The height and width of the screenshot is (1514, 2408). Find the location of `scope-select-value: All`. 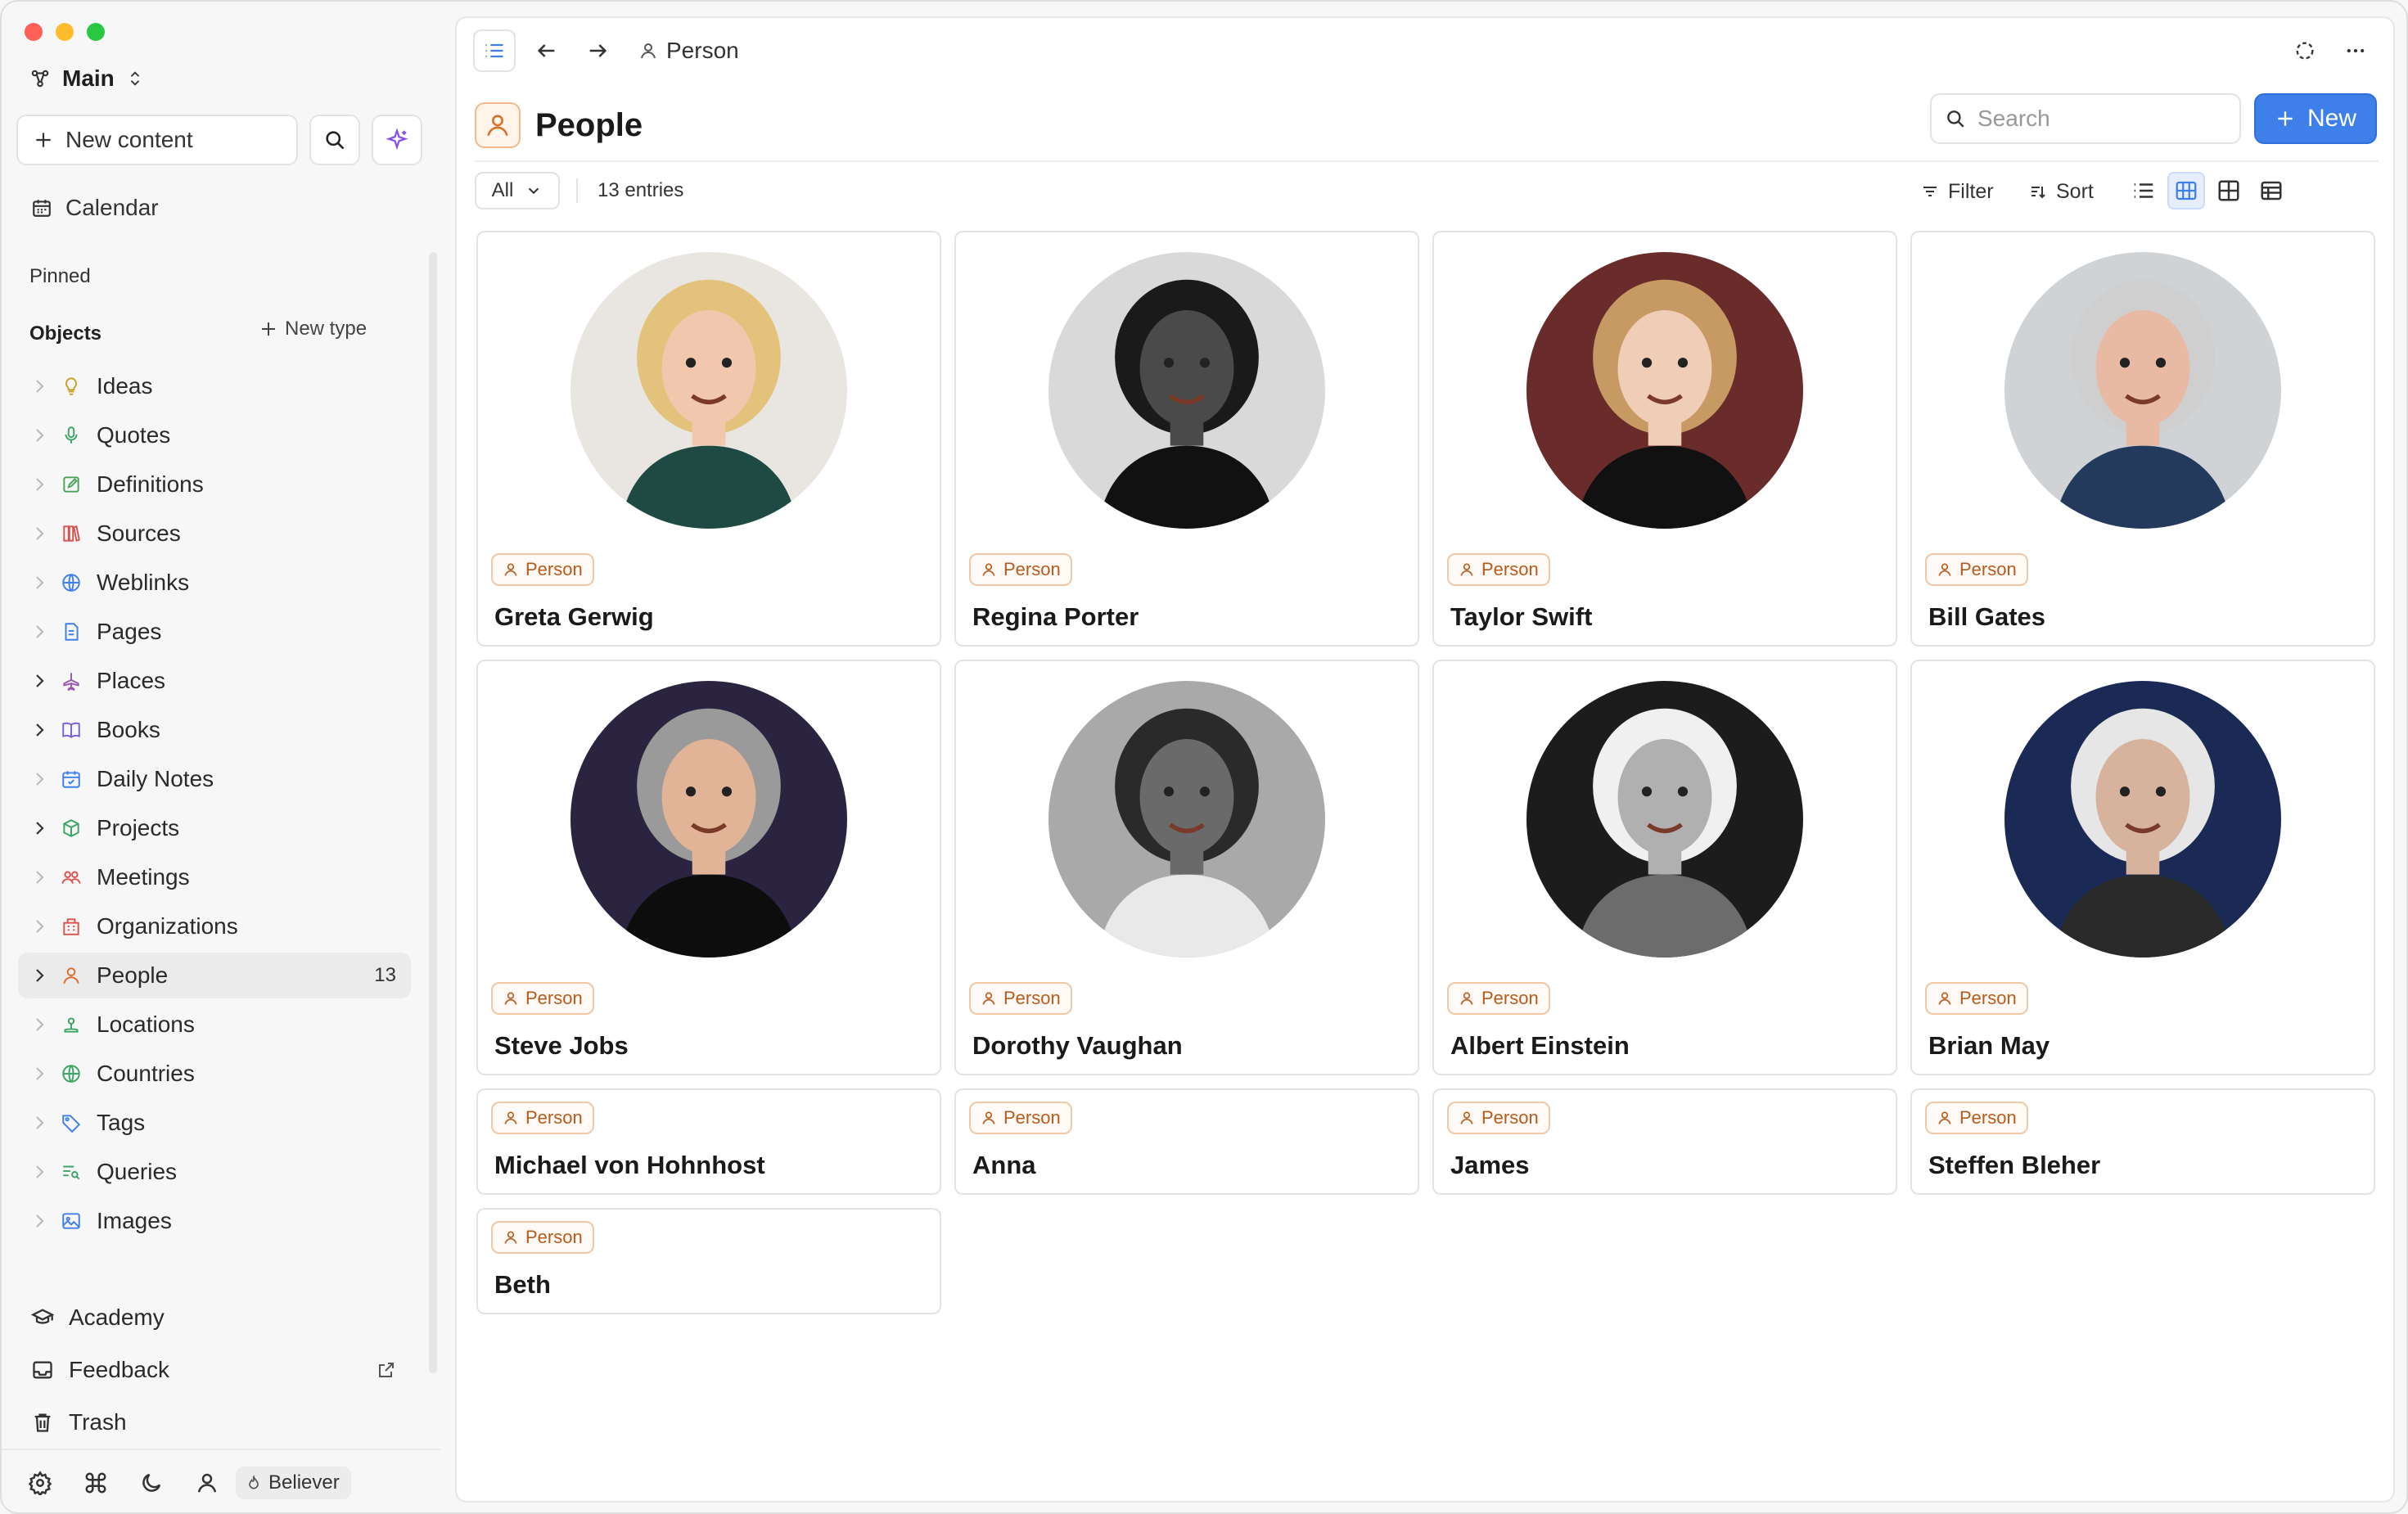

scope-select-value: All is located at coordinates (502, 190).